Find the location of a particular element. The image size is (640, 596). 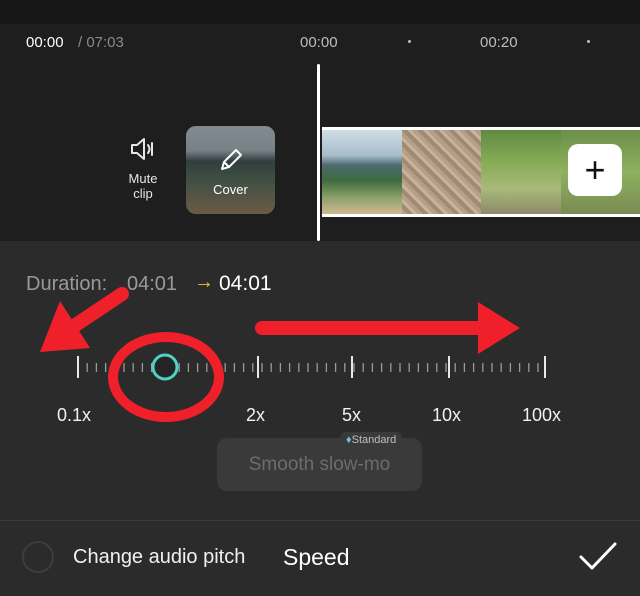

change-audio-pitch-toggle is located at coordinates (38, 557).